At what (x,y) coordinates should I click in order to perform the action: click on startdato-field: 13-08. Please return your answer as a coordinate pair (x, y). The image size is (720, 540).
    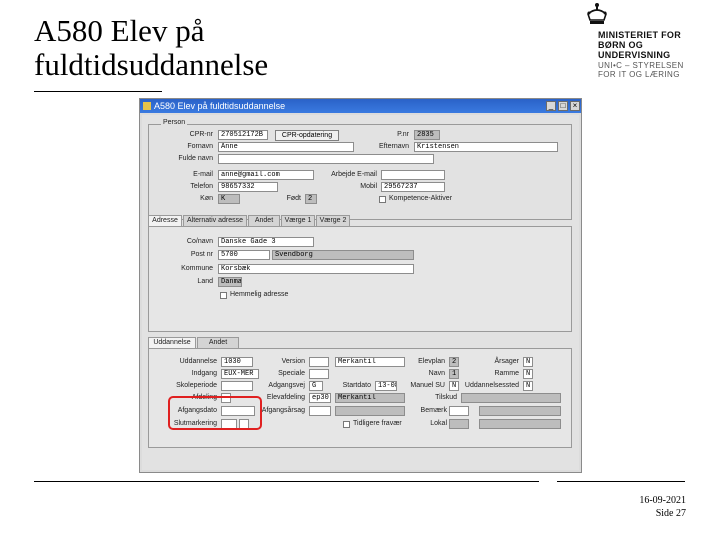
    Looking at the image, I should click on (386, 386).